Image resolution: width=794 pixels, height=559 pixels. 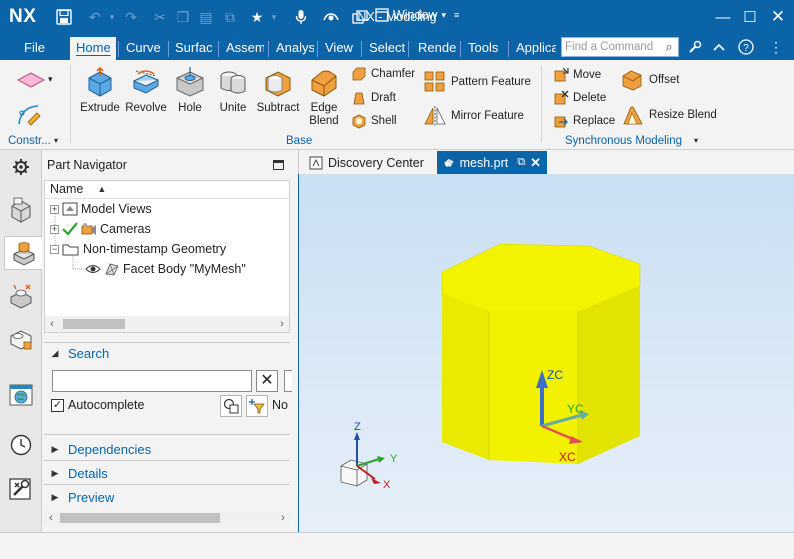 What do you see at coordinates (191, 48) in the screenshot?
I see `tab-surface: Surface` at bounding box center [191, 48].